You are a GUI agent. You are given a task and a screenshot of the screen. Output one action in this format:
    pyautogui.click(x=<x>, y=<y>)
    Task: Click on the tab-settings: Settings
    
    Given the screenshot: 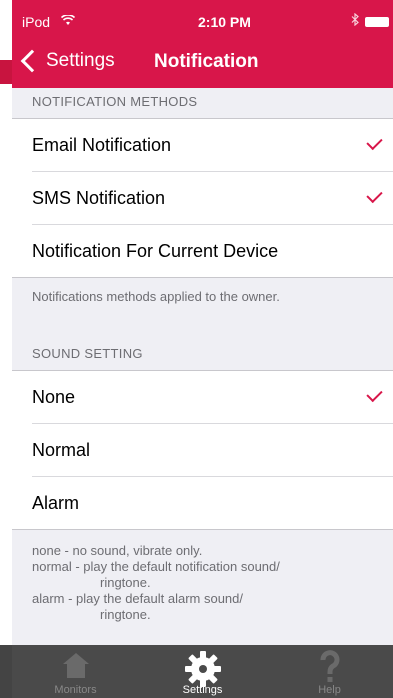 What is the action you would take?
    pyautogui.click(x=202, y=671)
    